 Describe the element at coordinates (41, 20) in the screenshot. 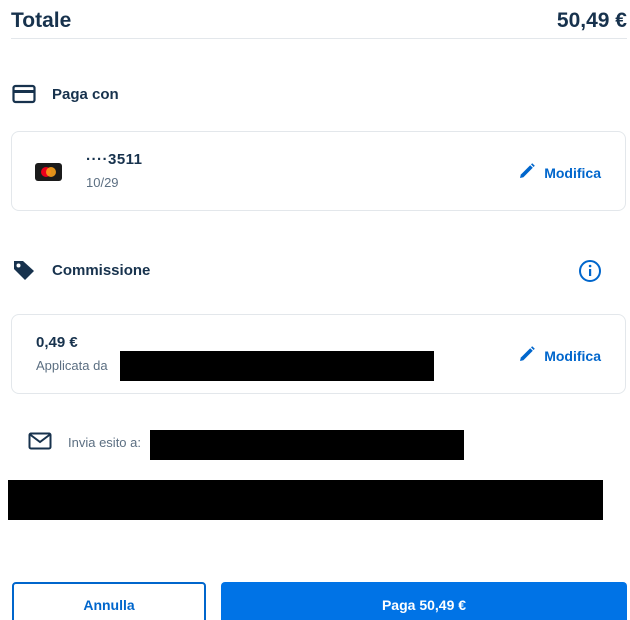

I see `total-label: Totale` at that location.